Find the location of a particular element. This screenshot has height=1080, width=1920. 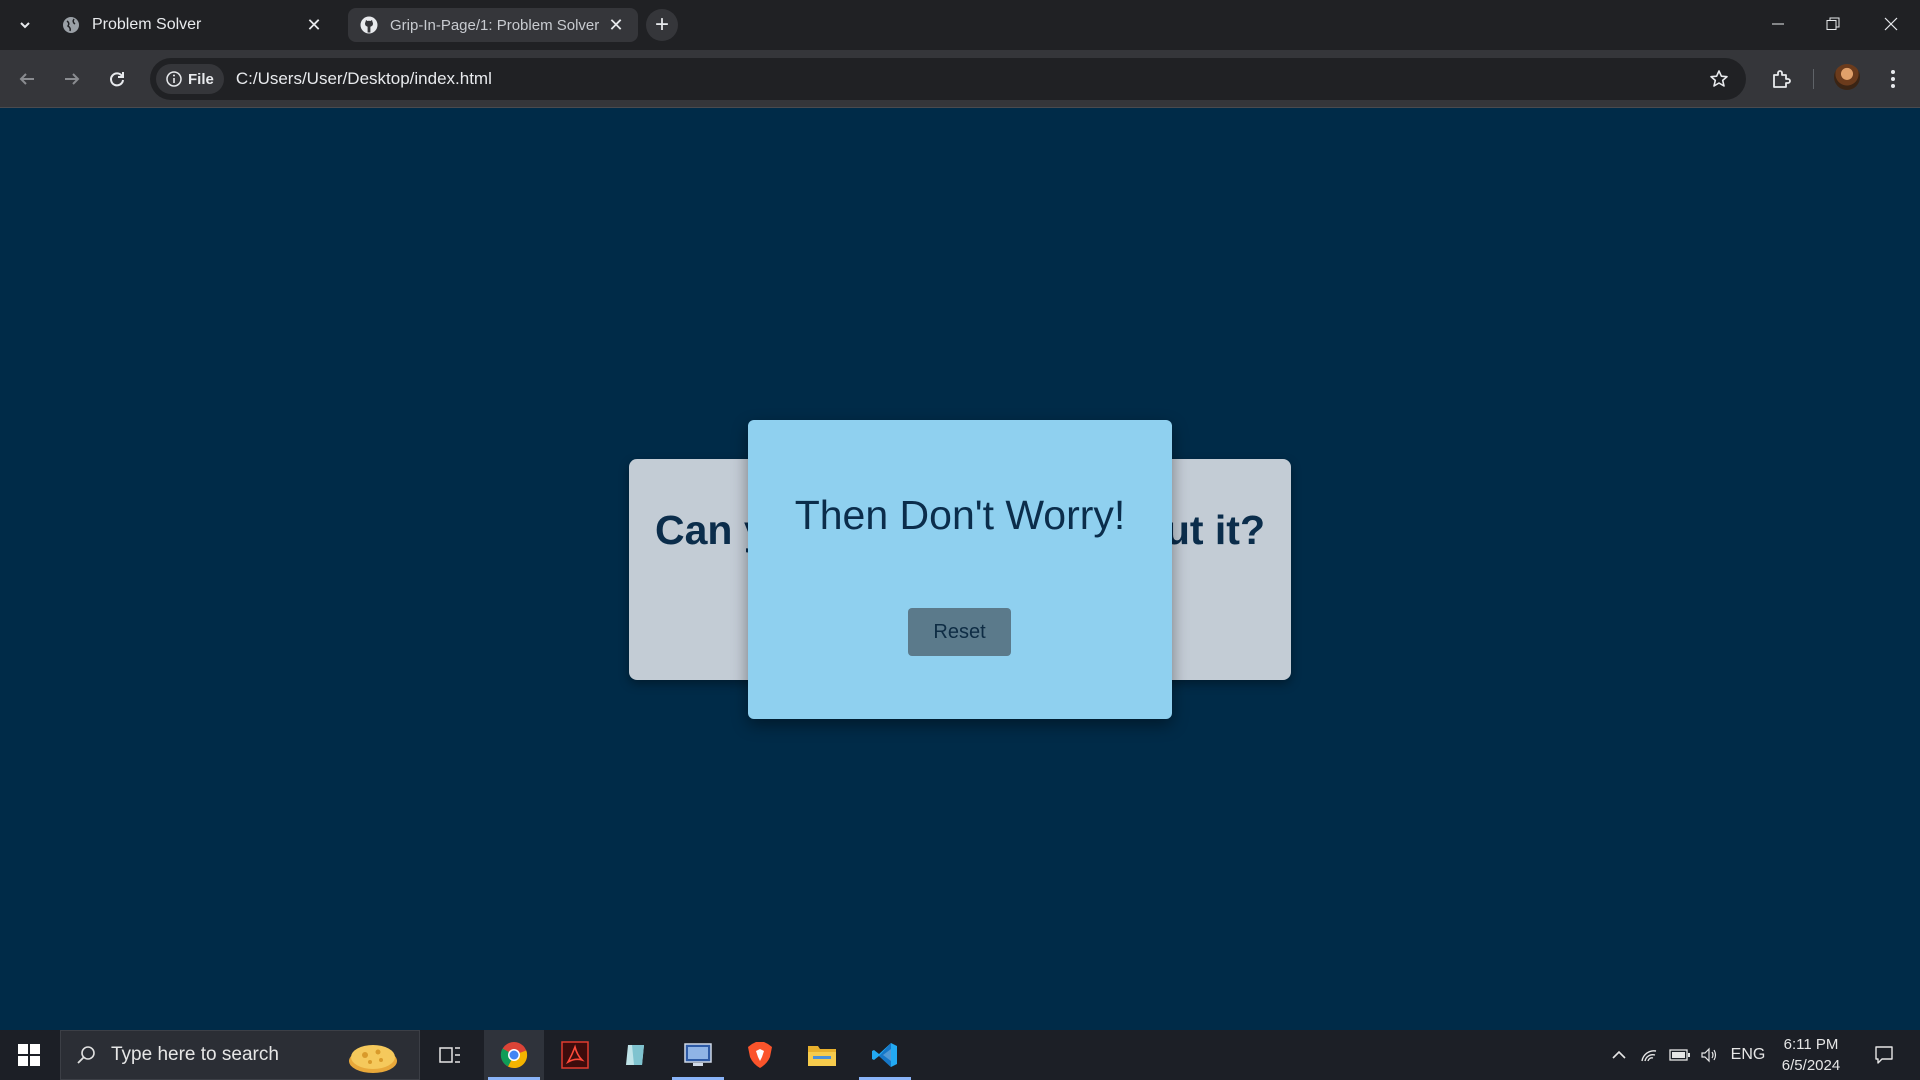

windows-logo-icon is located at coordinates (29, 1055).